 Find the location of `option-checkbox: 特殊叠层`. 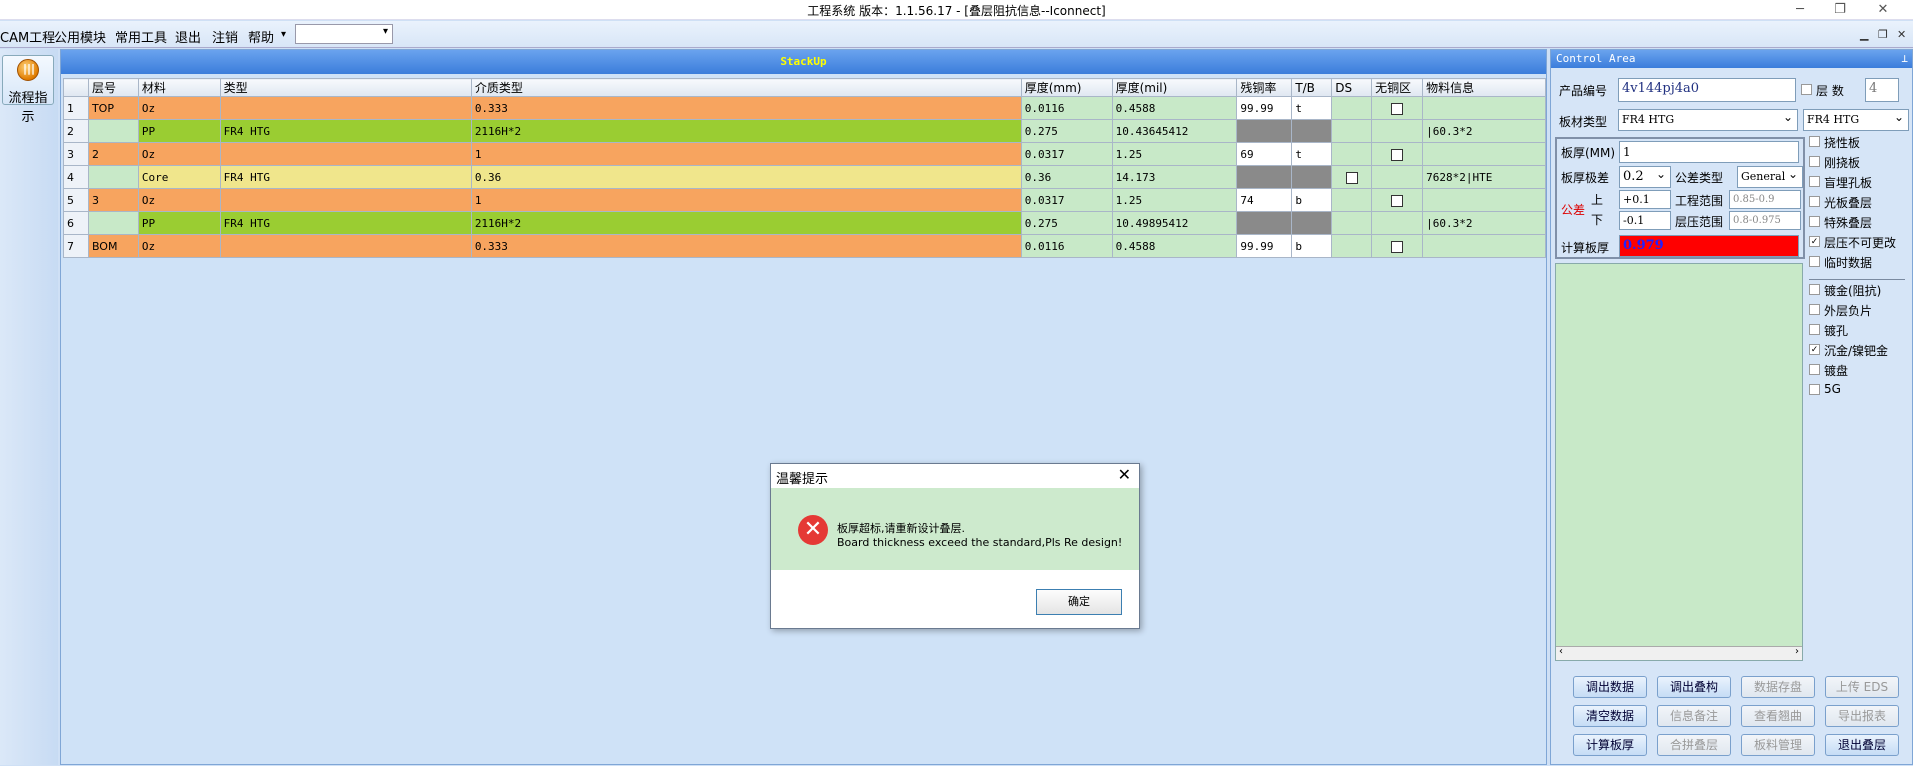

option-checkbox: 特殊叠层 is located at coordinates (1840, 222).